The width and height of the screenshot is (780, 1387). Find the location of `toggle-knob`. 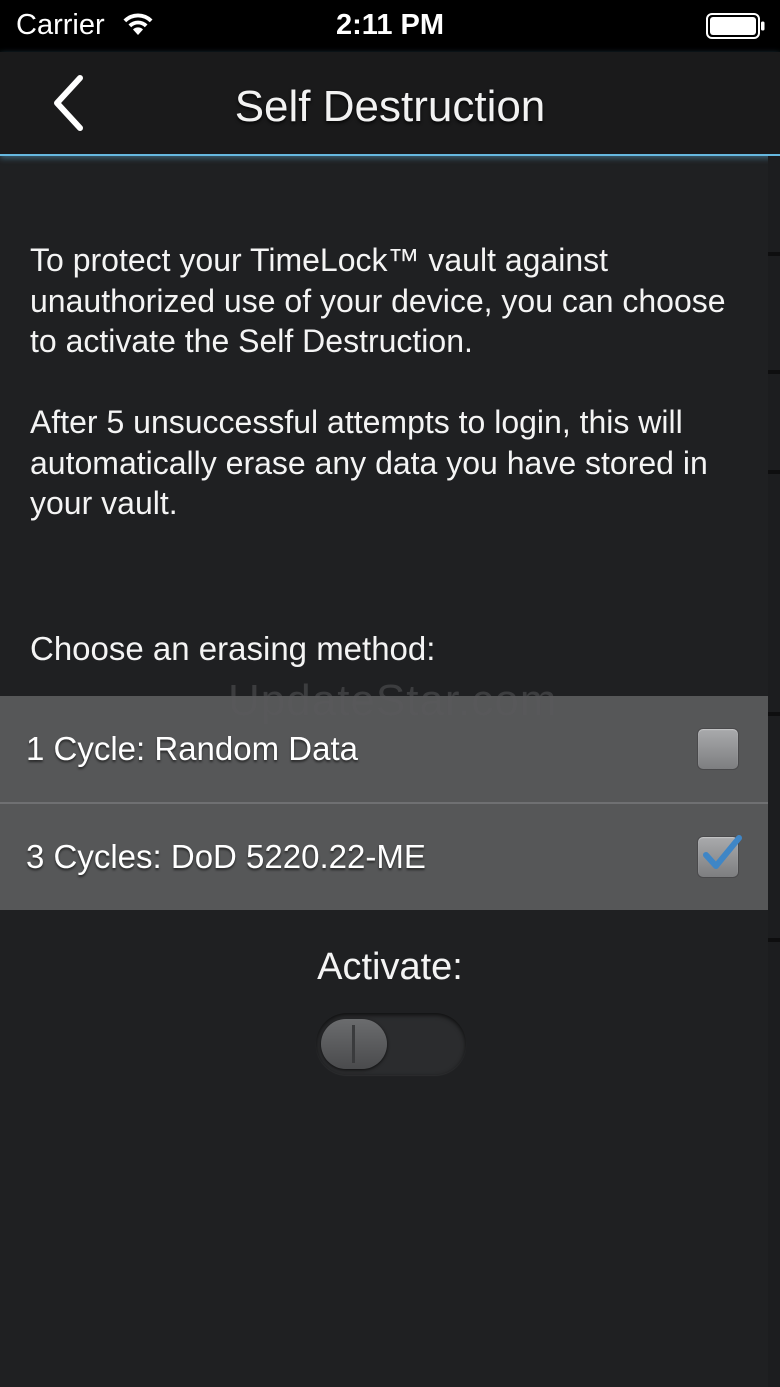

toggle-knob is located at coordinates (354, 1044).